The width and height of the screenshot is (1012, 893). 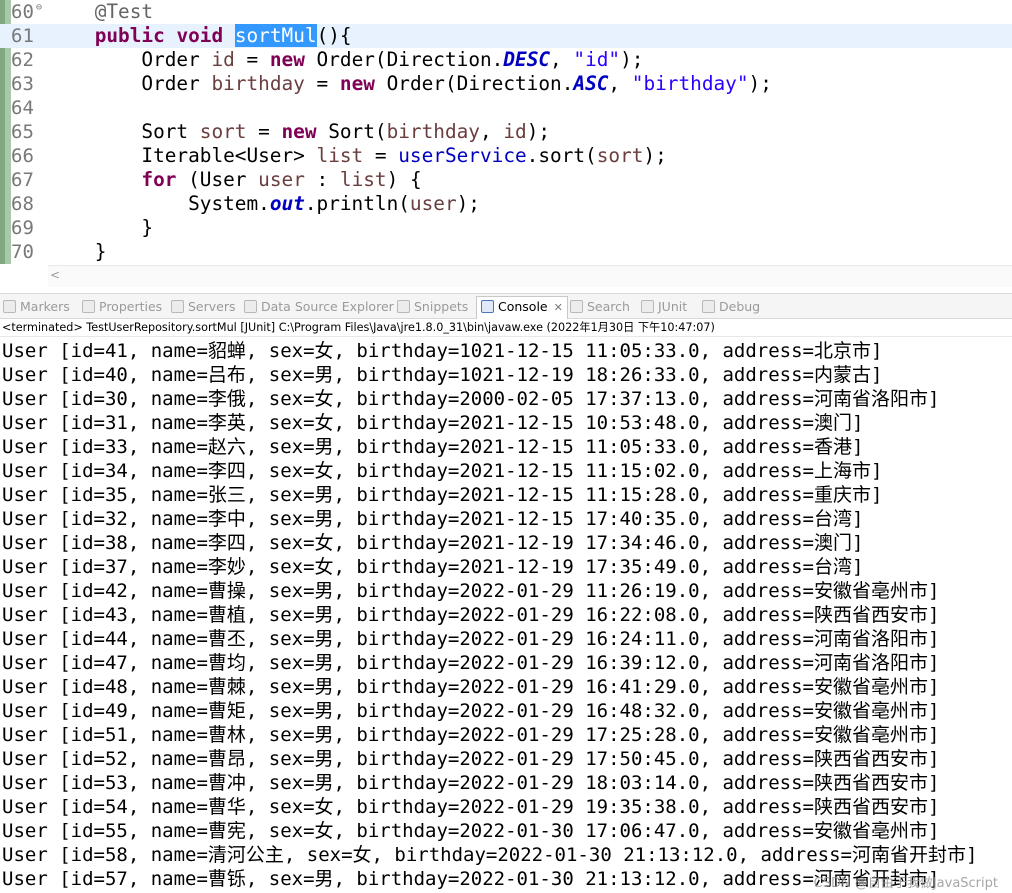 What do you see at coordinates (591, 83) in the screenshot?
I see `code-token: ASC` at bounding box center [591, 83].